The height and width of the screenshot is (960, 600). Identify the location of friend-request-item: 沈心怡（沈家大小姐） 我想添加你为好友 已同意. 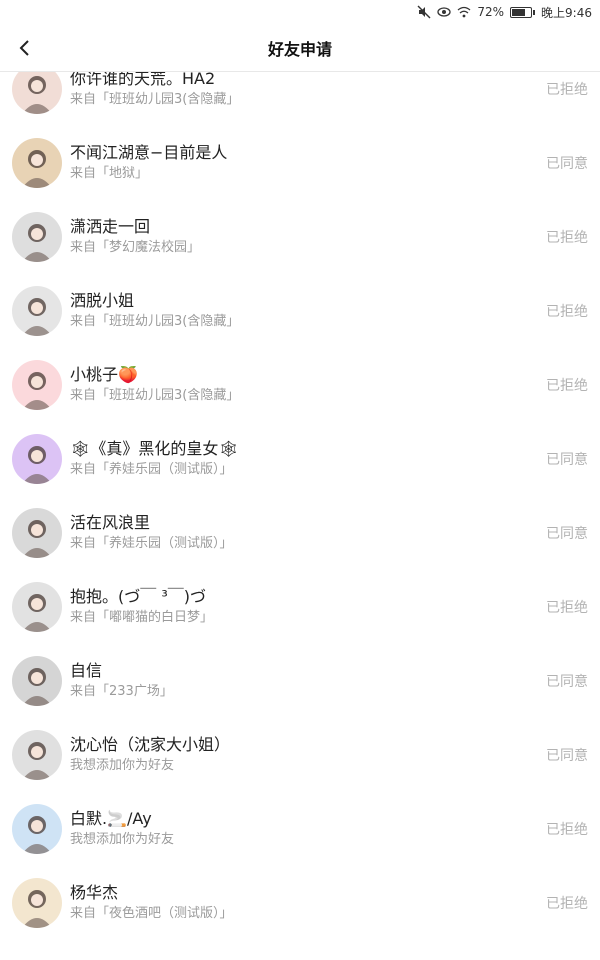
(300, 755).